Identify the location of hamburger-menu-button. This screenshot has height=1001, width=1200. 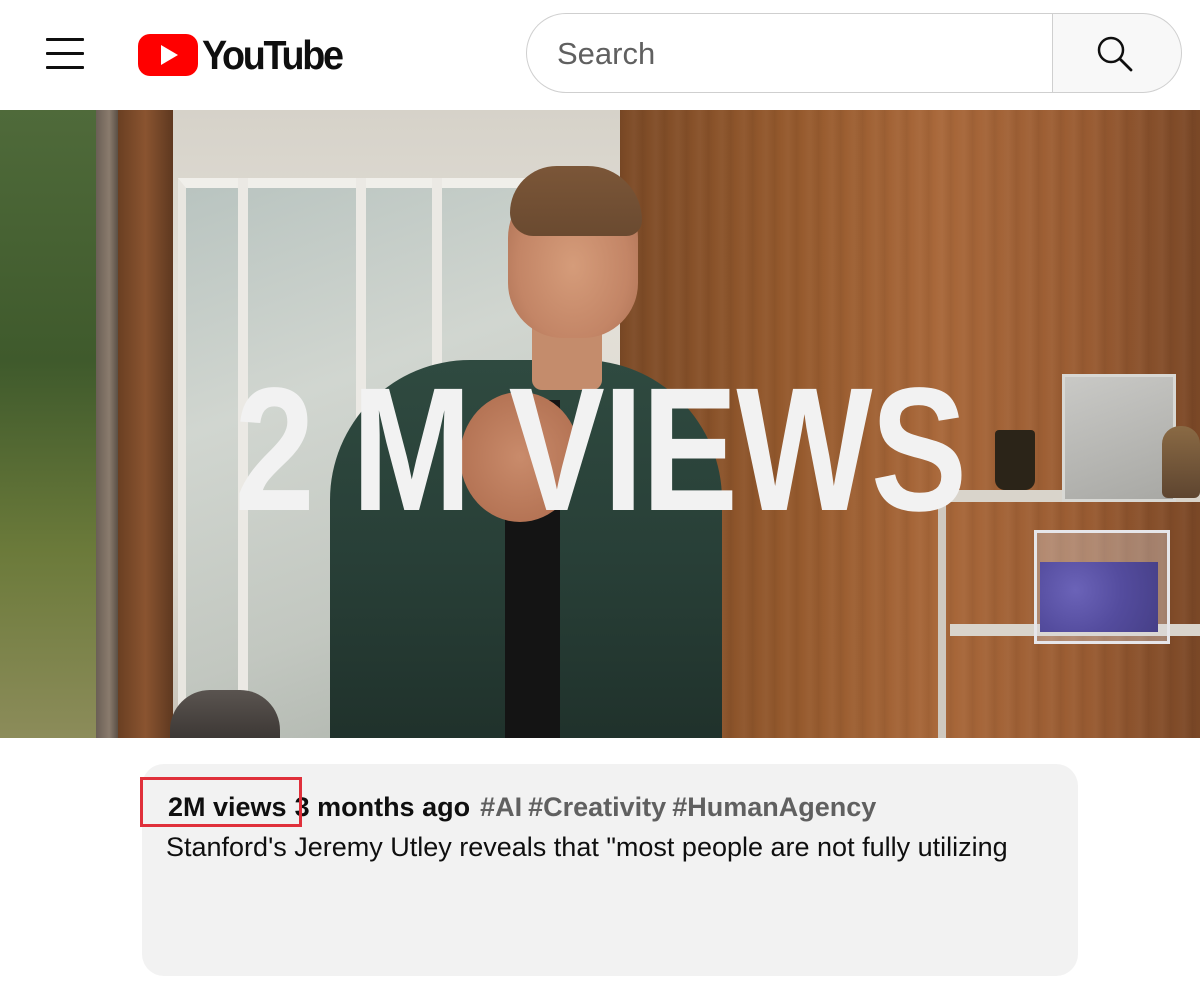
(64, 54).